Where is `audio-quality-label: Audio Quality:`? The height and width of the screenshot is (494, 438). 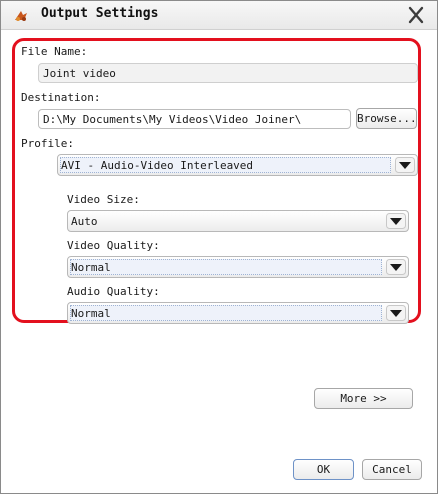 audio-quality-label: Audio Quality: is located at coordinates (113, 291).